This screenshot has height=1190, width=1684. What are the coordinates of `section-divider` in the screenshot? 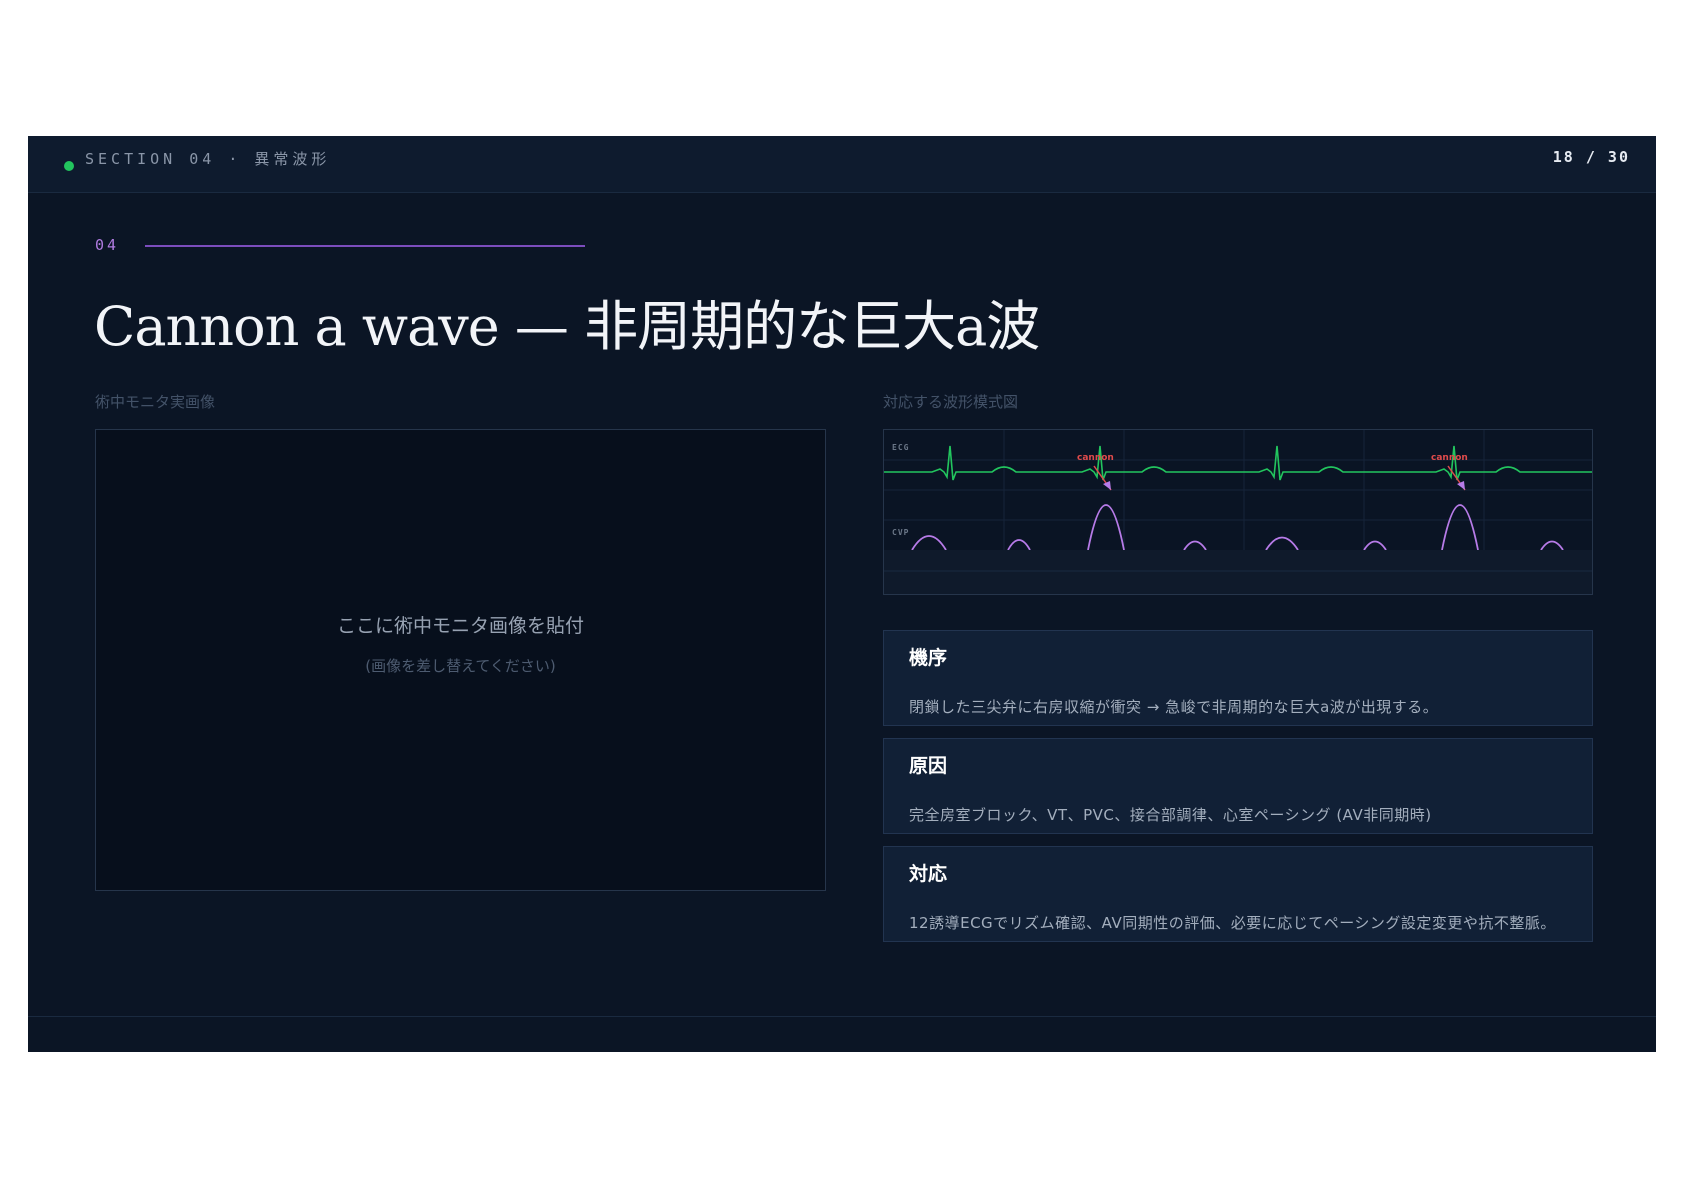 It's located at (365, 246).